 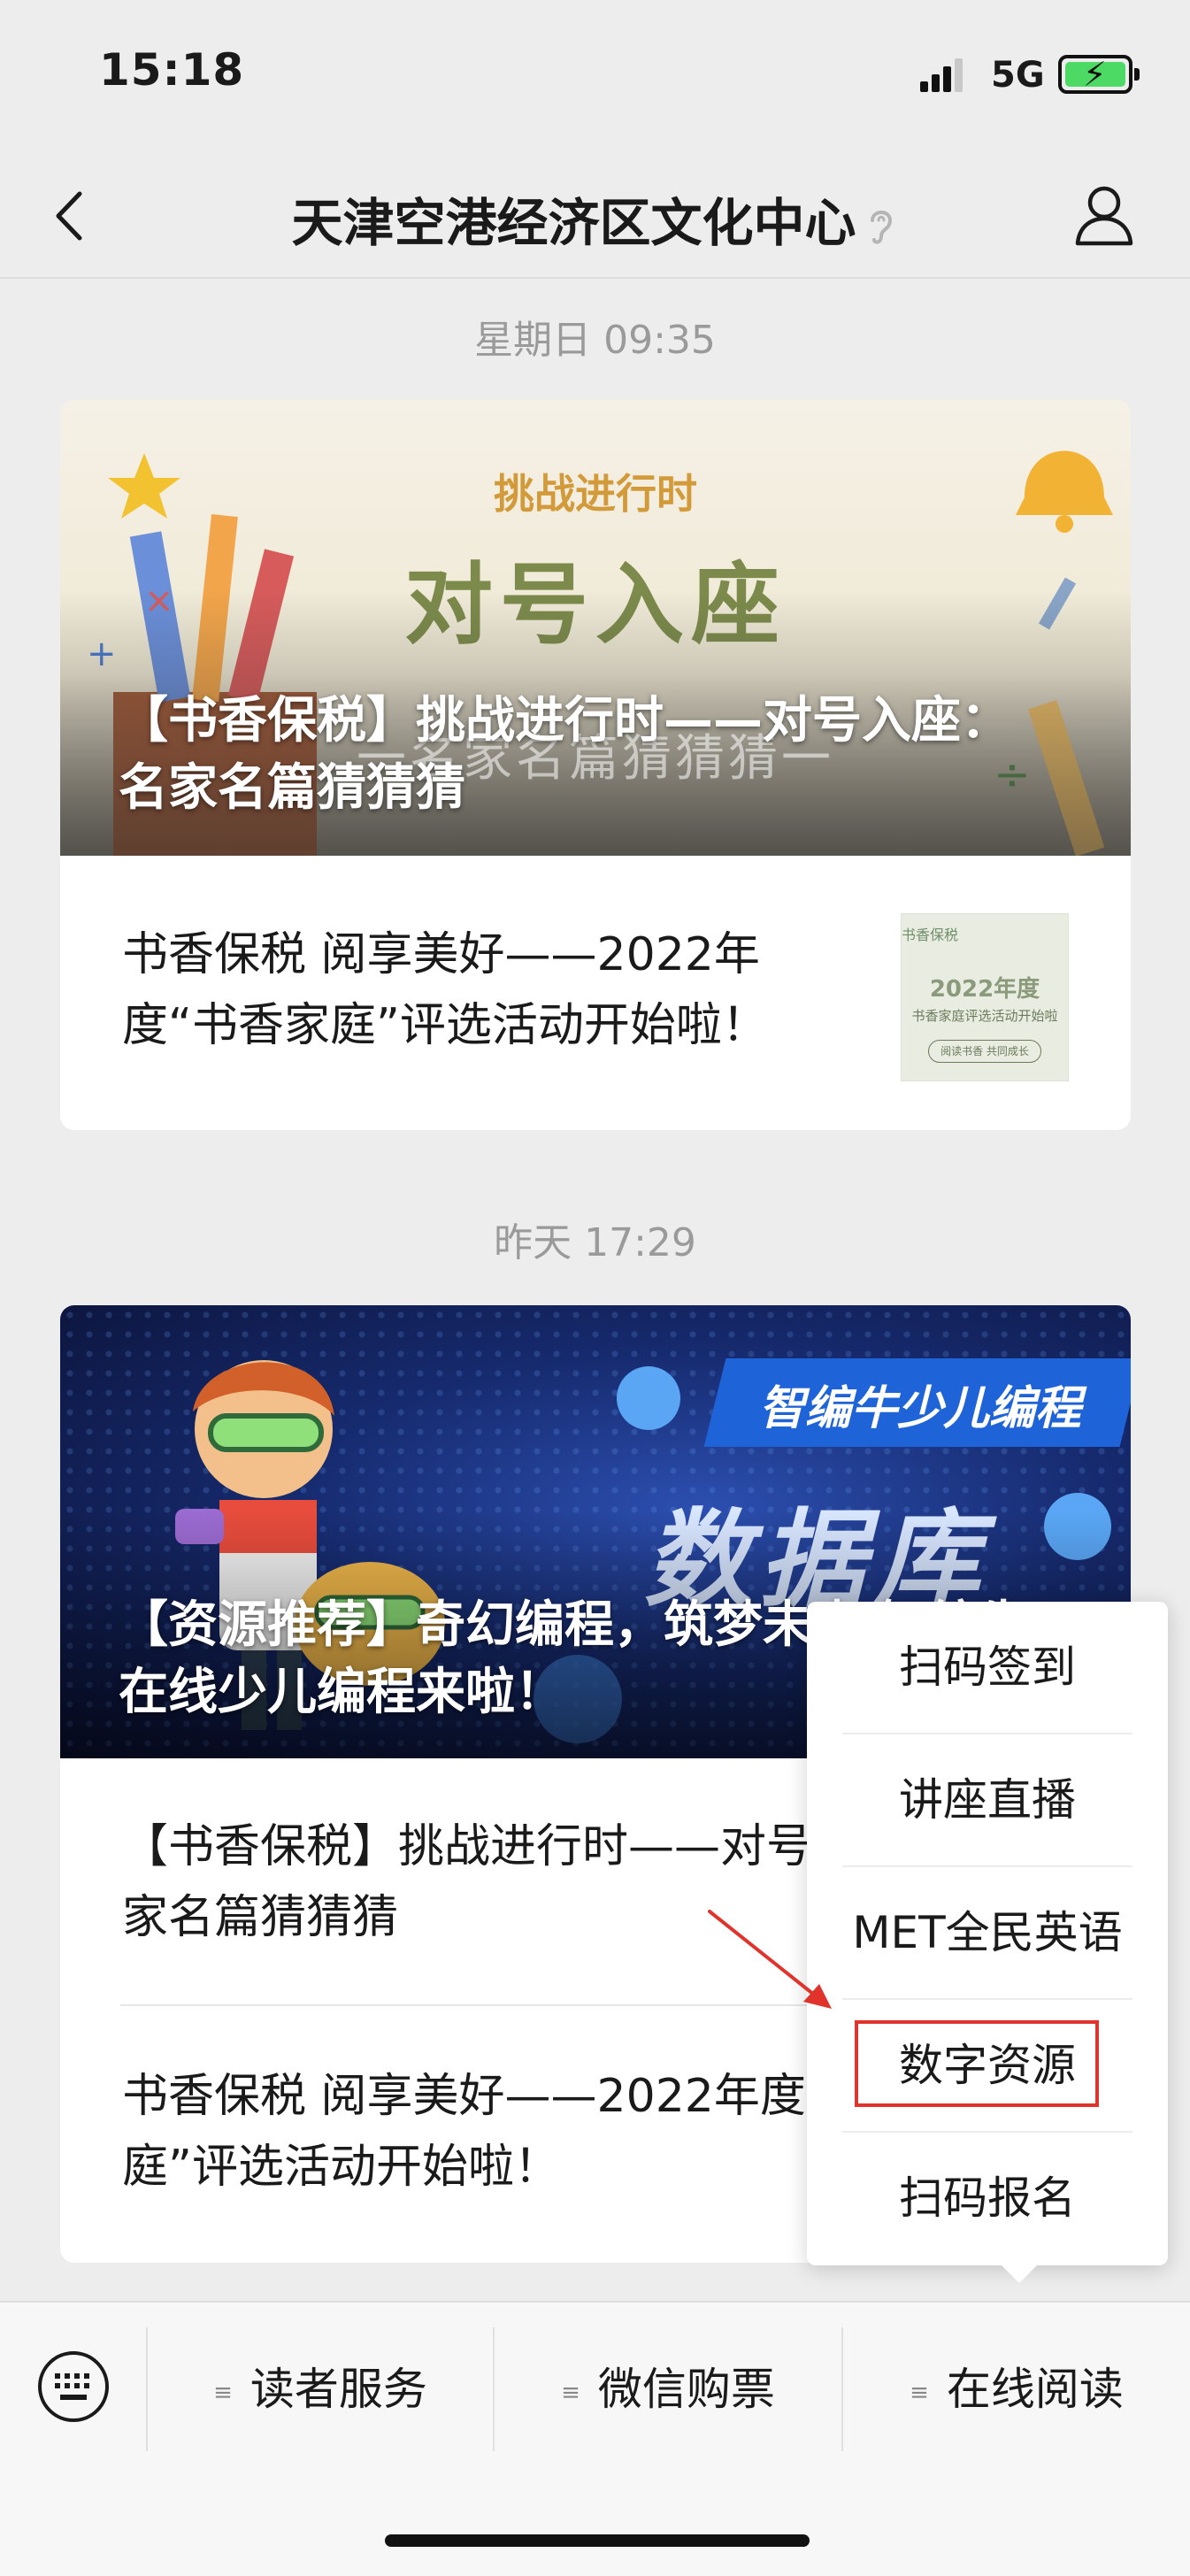 What do you see at coordinates (1104, 215) in the screenshot?
I see `profile-icon` at bounding box center [1104, 215].